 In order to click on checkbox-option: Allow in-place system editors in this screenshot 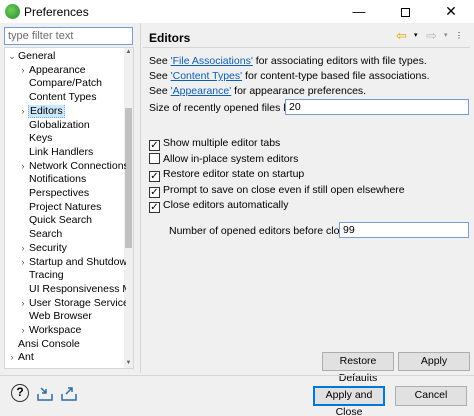, I will do `click(223, 159)`.